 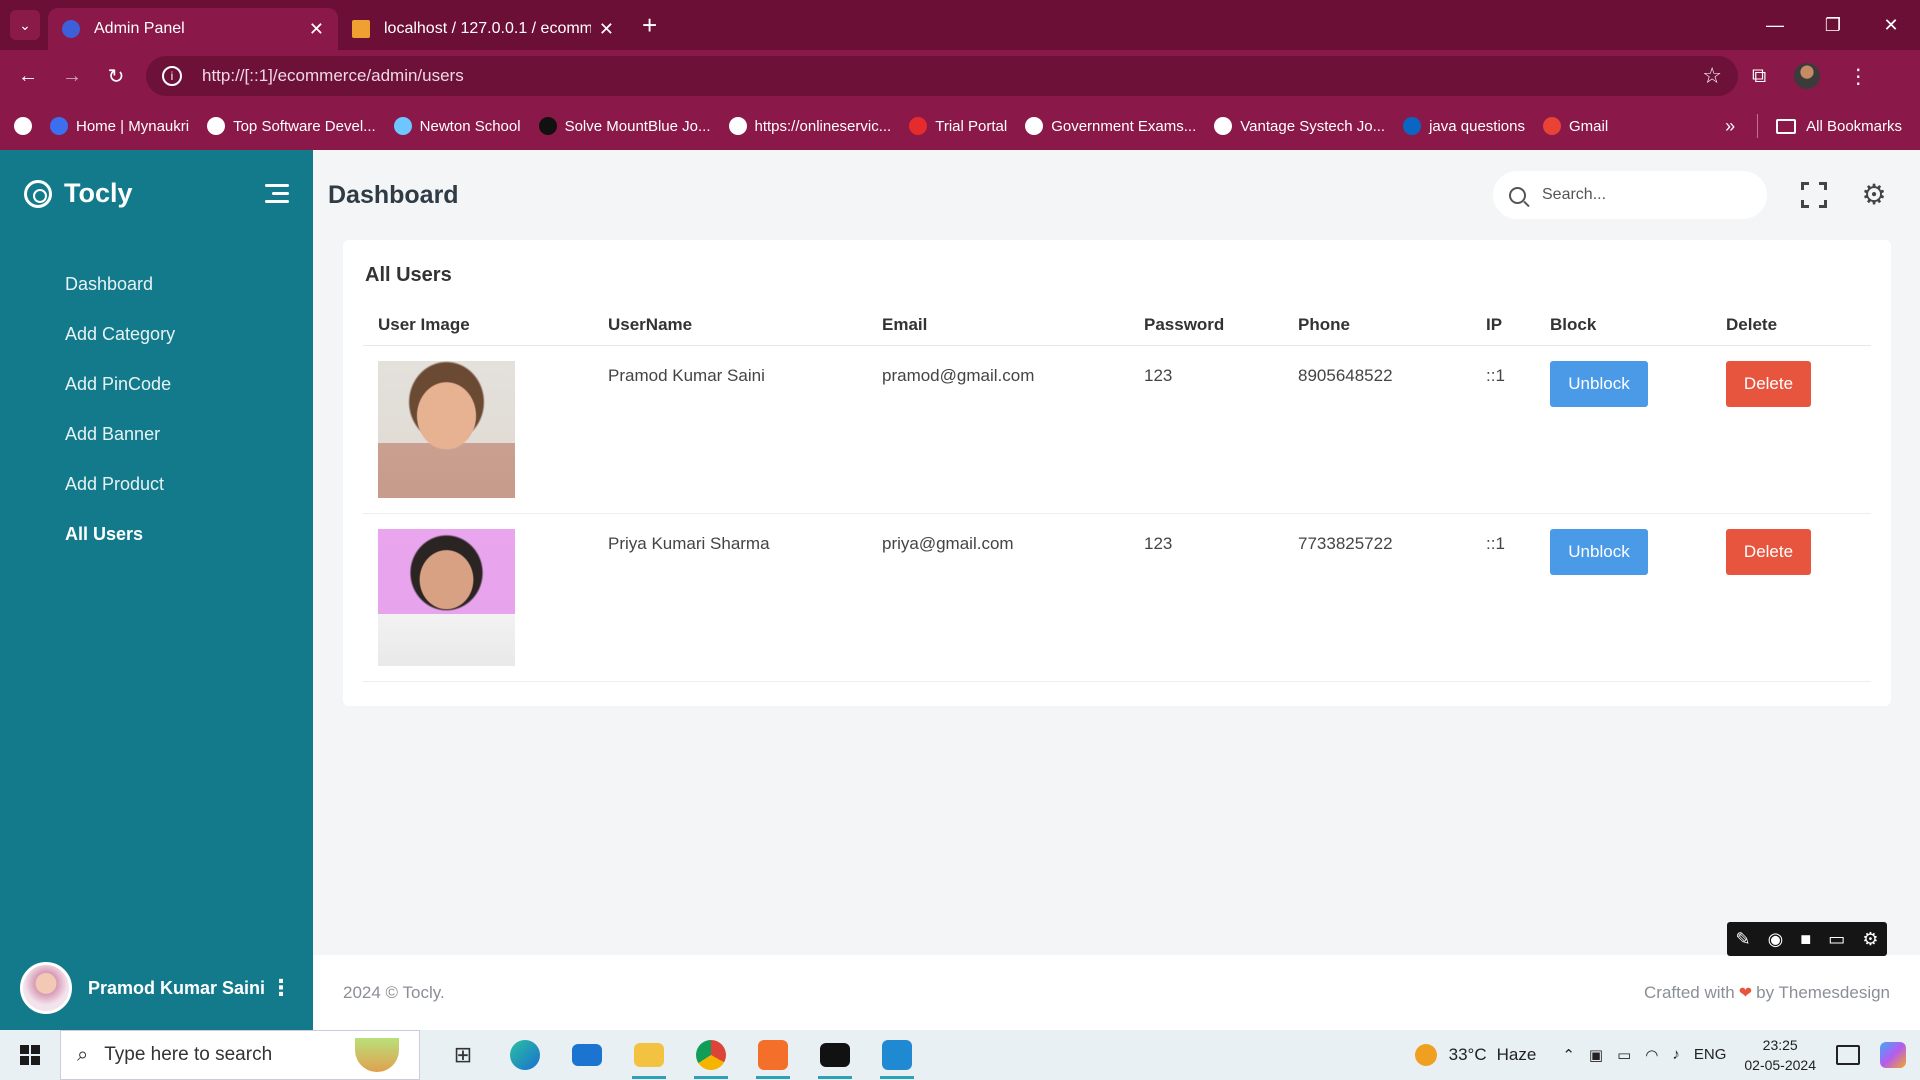 I want to click on avatar, so click(x=46, y=988).